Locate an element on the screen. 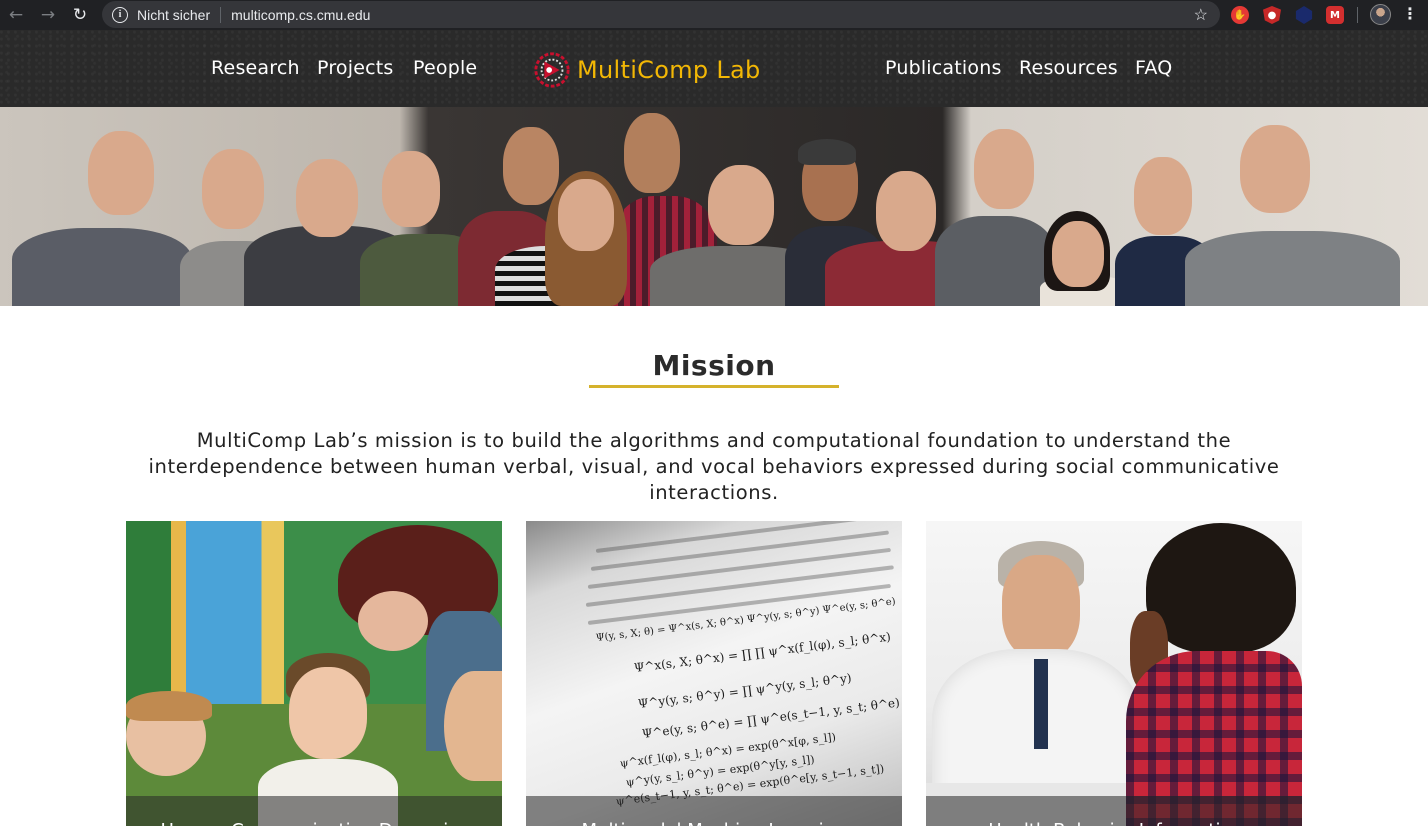 The image size is (1428, 826). nav-resources: Resources is located at coordinates (1068, 68).